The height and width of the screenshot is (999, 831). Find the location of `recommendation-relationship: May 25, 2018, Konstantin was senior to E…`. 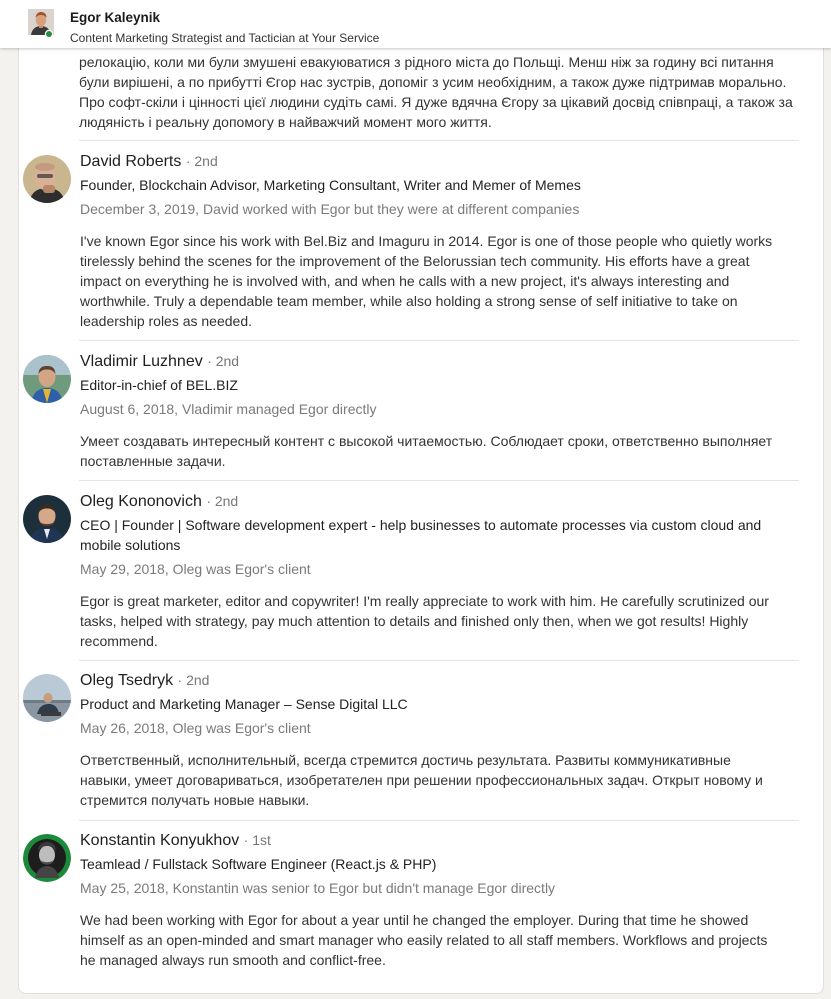

recommendation-relationship: May 25, 2018, Konstantin was senior to E… is located at coordinates (318, 888).